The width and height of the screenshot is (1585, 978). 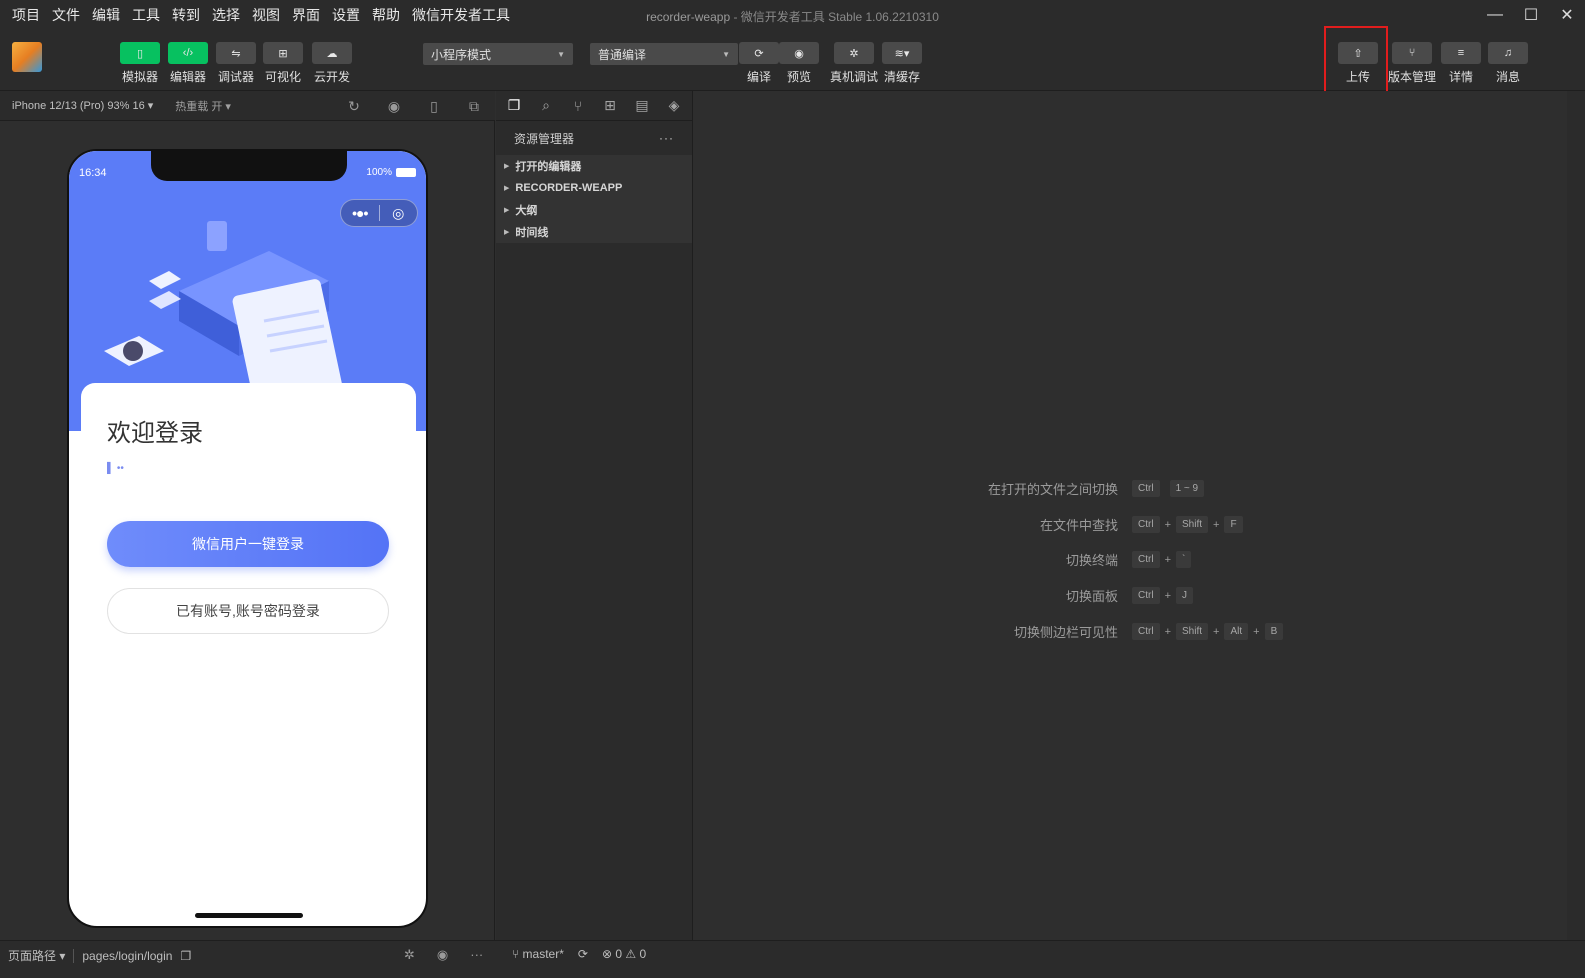 I want to click on compile-select: 普通编译 ▼, so click(x=664, y=54).